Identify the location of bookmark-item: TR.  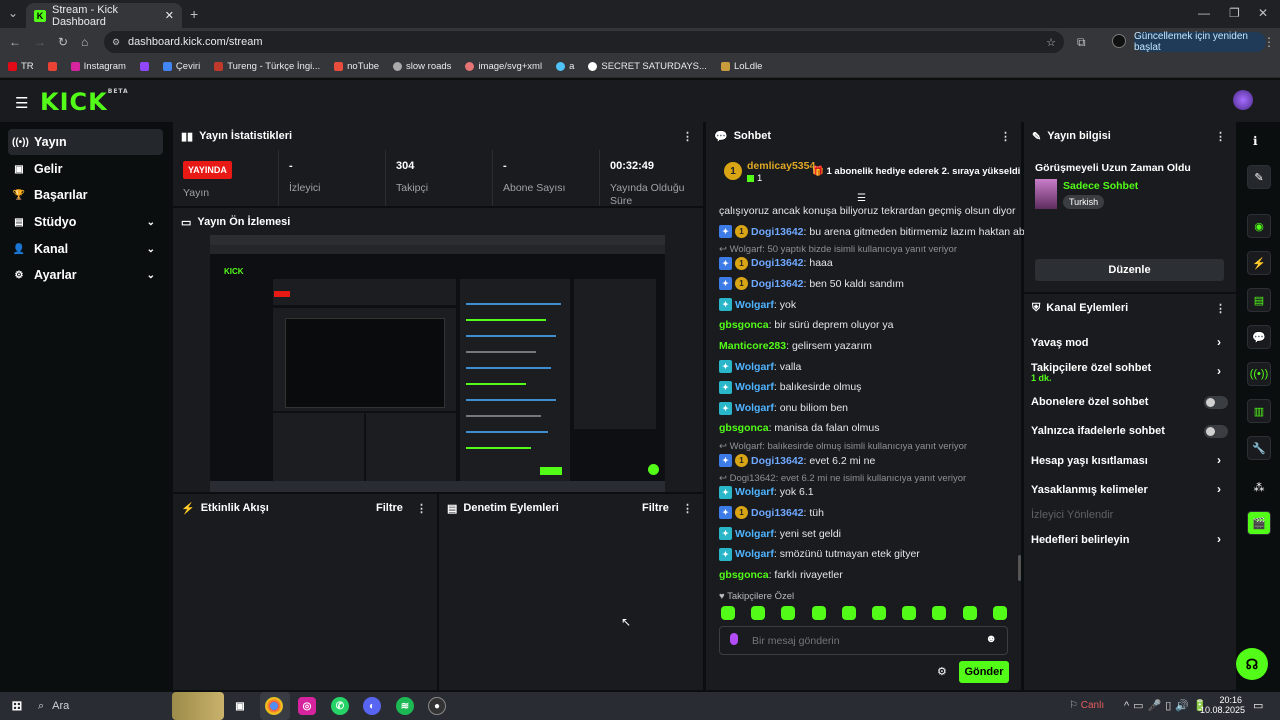
(21, 66).